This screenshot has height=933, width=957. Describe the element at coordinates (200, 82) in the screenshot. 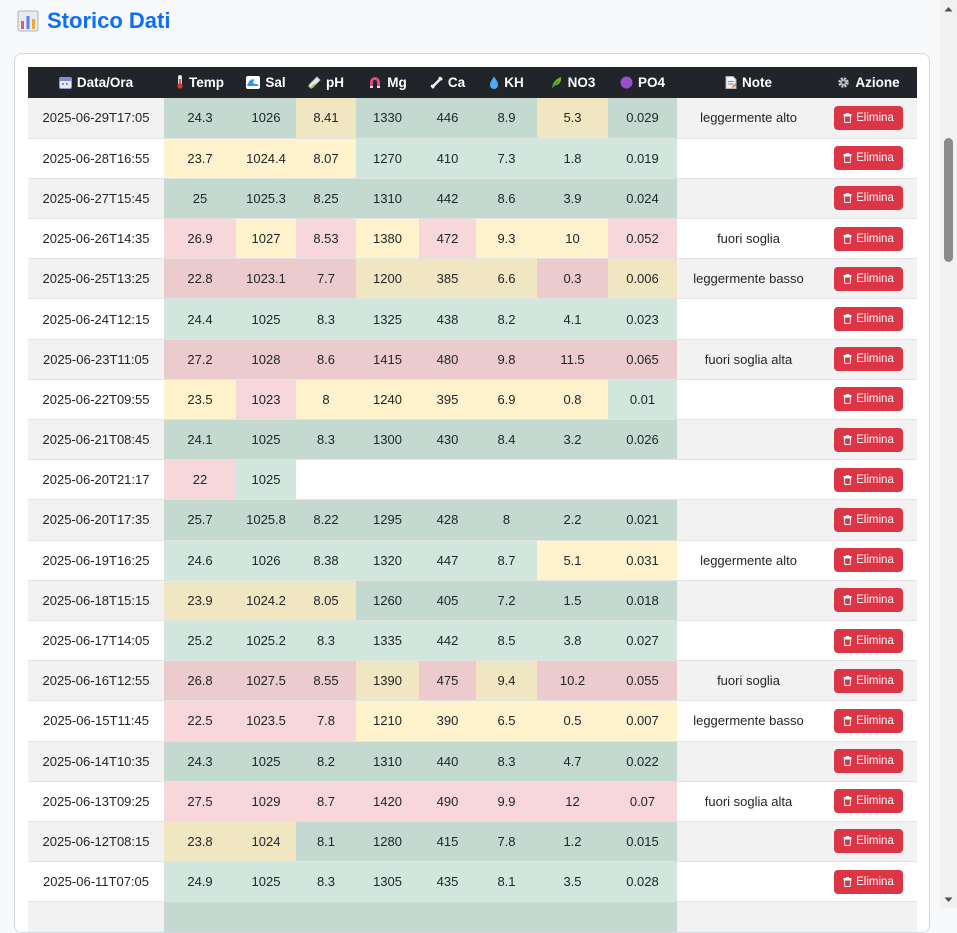

I see `col-header-temp: Temp` at that location.